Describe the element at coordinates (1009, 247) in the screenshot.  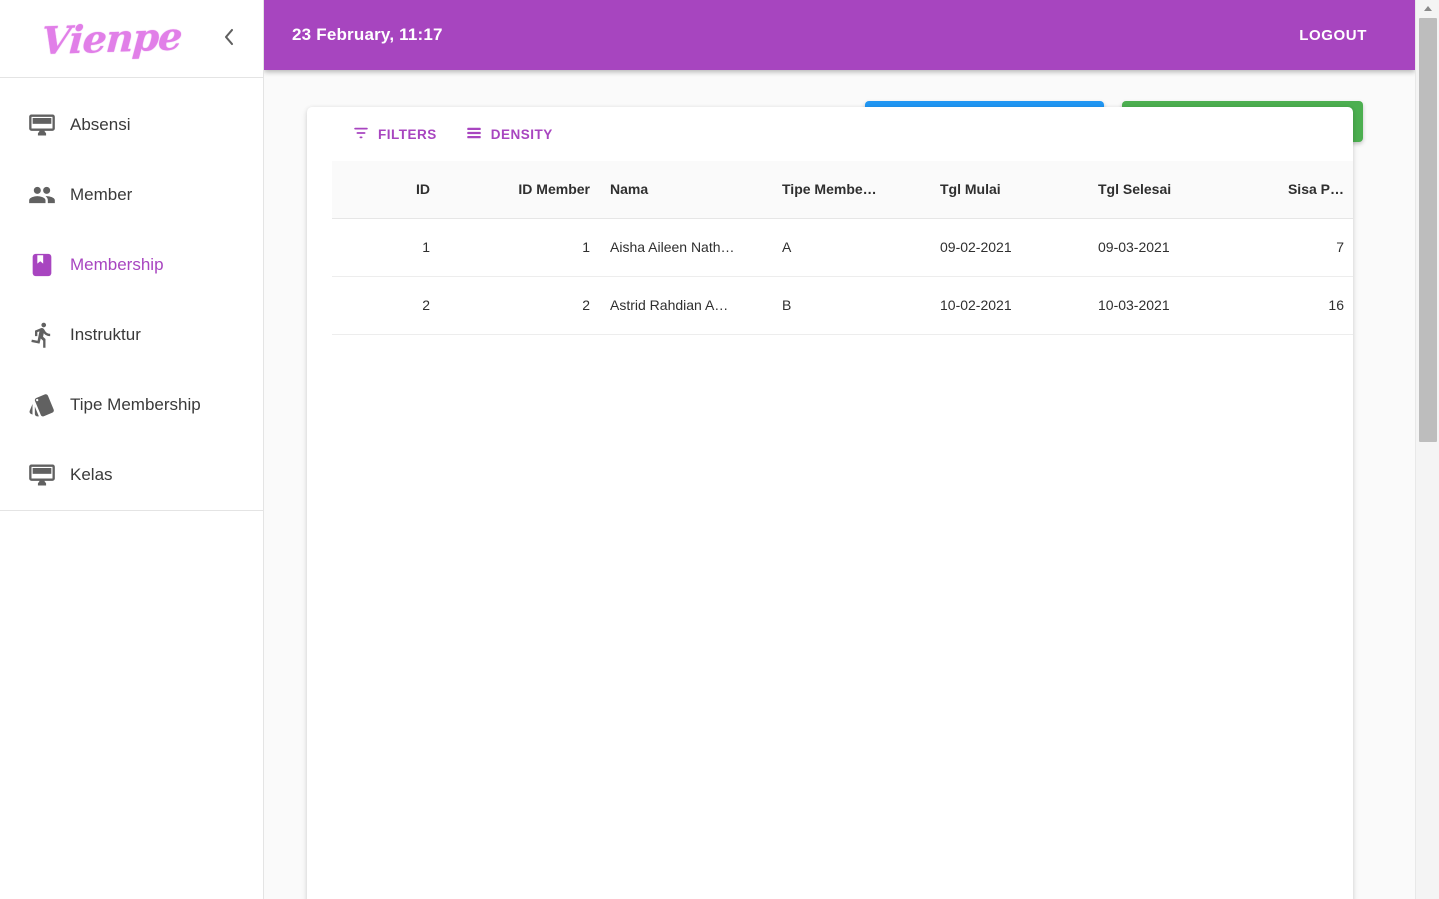
I see `cell-tgl_mulai: 09-02-2021` at that location.